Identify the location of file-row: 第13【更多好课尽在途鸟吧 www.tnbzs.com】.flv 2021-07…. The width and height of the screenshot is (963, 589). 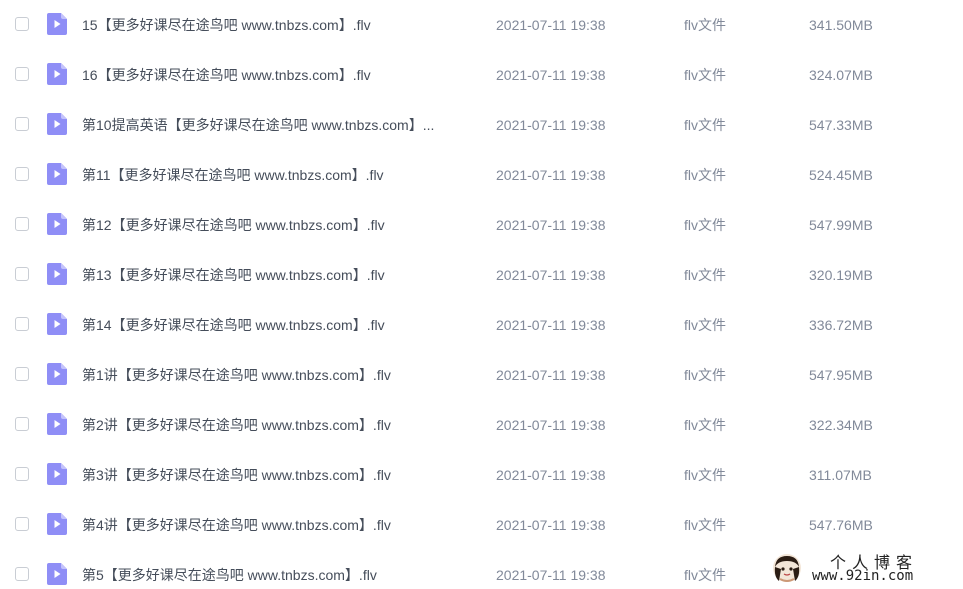
(481, 275).